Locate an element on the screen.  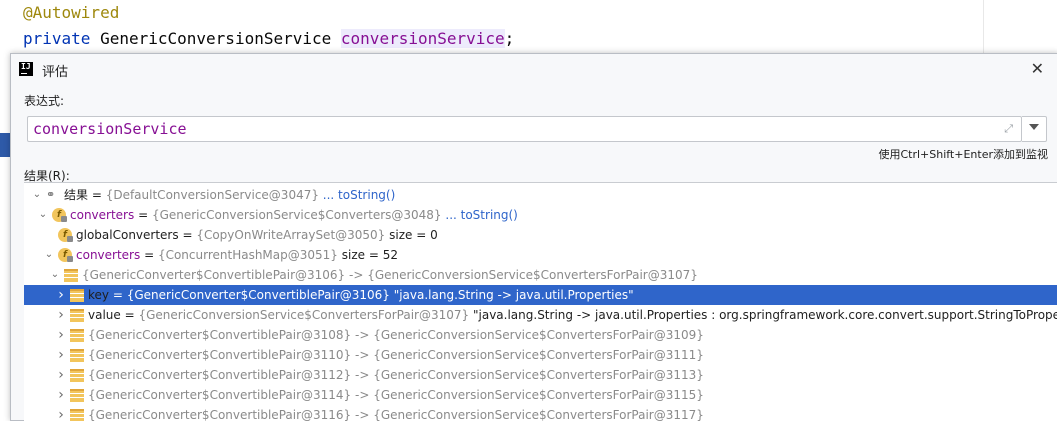
right-margin-line is located at coordinates (983, 30).